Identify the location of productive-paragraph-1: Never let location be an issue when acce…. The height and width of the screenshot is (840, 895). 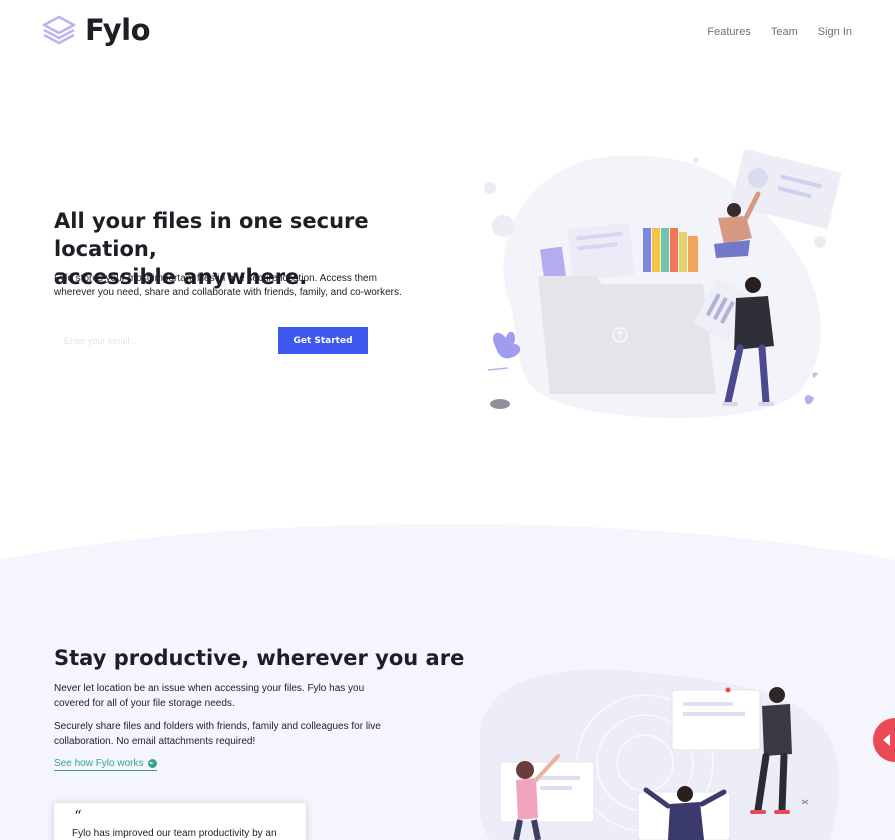
(209, 696).